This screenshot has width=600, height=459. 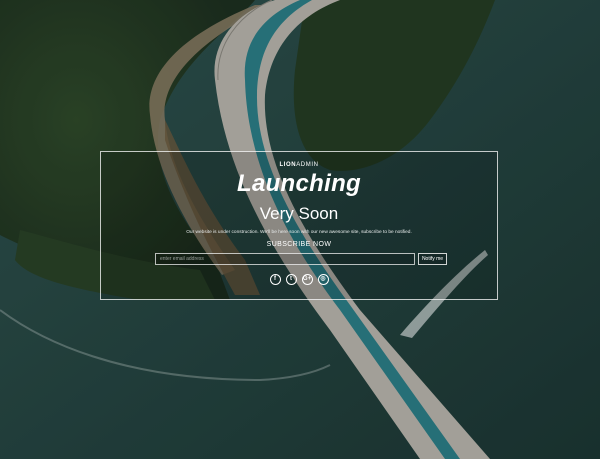 What do you see at coordinates (275, 279) in the screenshot?
I see `facebook-icon: f` at bounding box center [275, 279].